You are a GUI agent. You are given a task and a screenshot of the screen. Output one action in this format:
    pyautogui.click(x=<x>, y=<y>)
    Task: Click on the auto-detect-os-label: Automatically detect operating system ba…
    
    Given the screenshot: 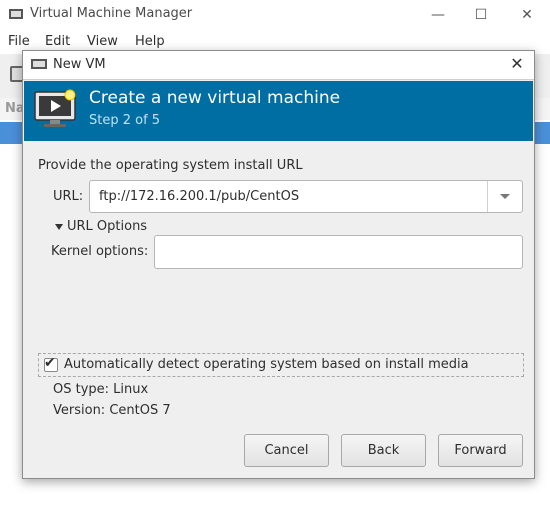 What is the action you would take?
    pyautogui.click(x=266, y=364)
    